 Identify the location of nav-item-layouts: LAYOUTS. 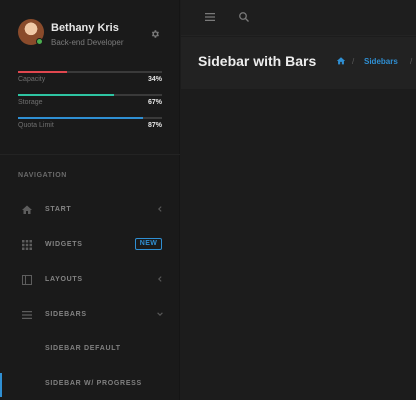
(90, 281).